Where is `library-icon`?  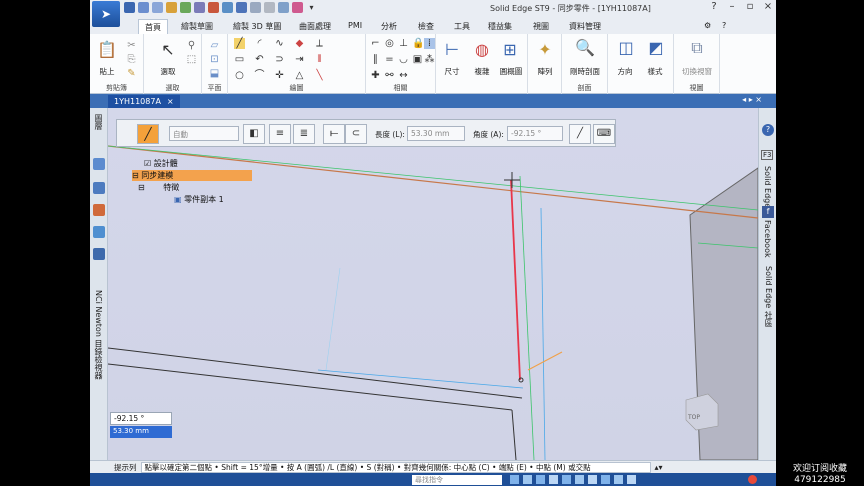 library-icon is located at coordinates (99, 188).